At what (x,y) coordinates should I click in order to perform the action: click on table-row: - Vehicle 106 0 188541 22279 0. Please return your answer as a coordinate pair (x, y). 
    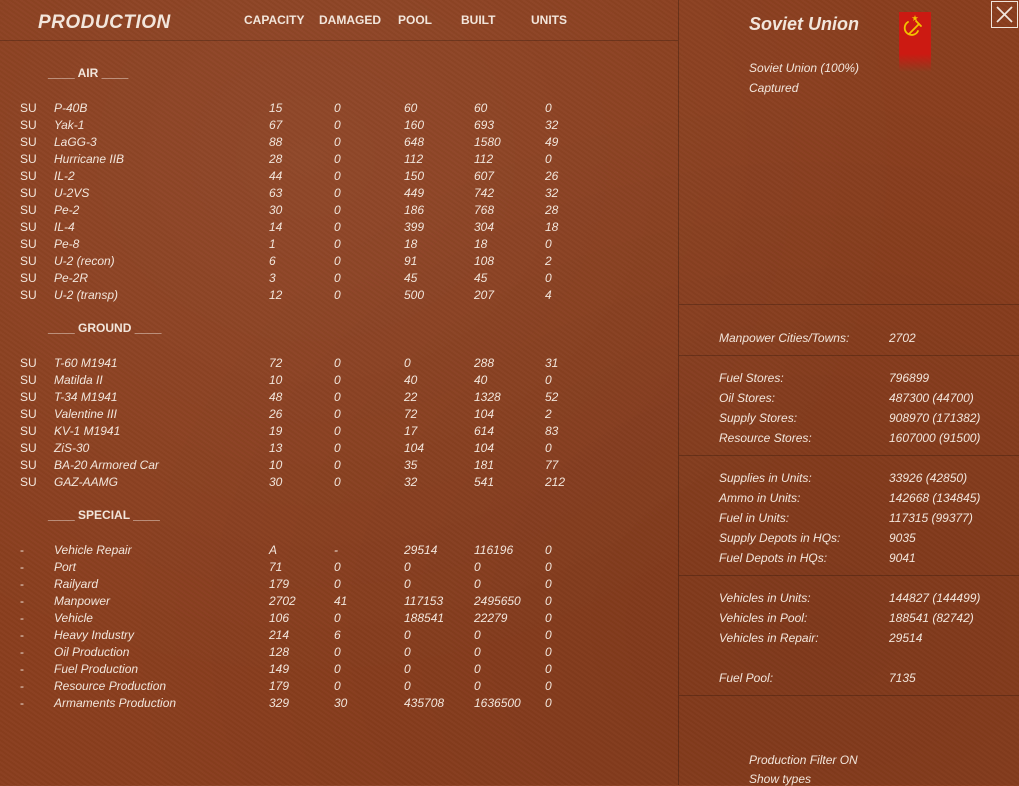
    Looking at the image, I should click on (339, 619).